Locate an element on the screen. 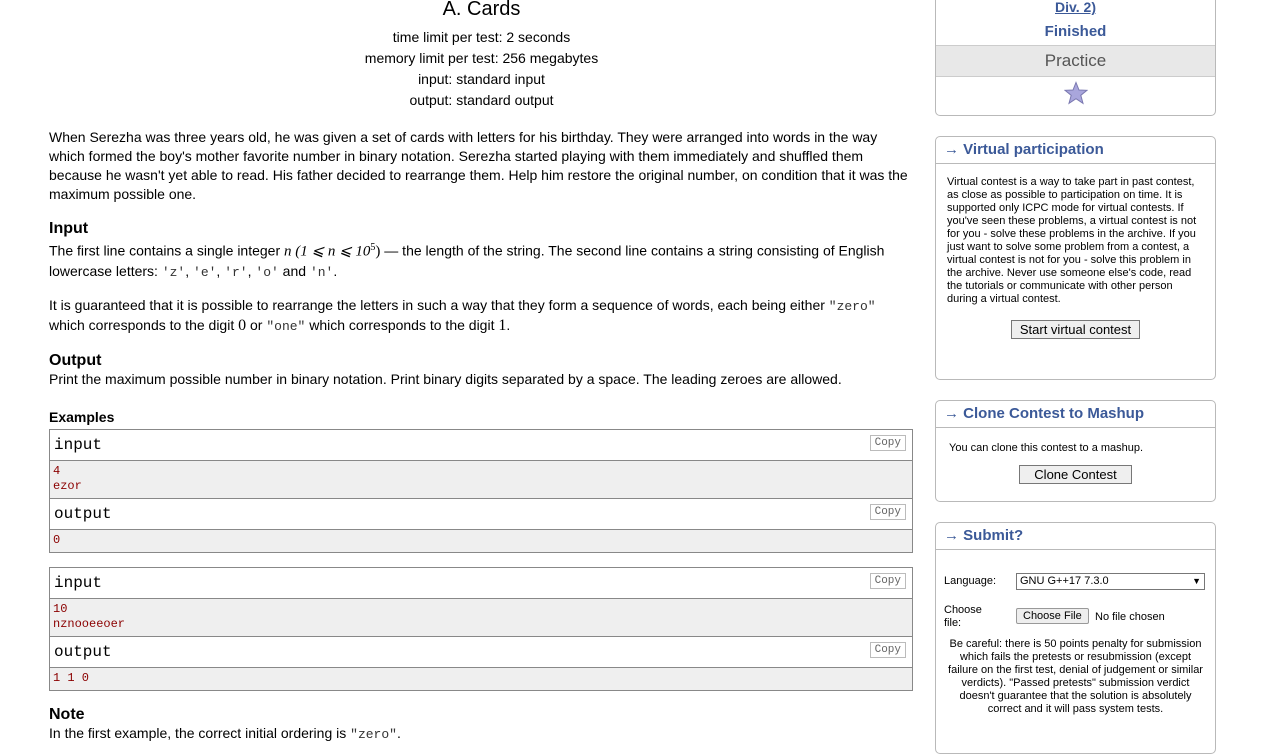 Image resolution: width=1262 pixels, height=754 pixels. contest-status-box: Div. 2) Finished Practice is located at coordinates (1075, 58).